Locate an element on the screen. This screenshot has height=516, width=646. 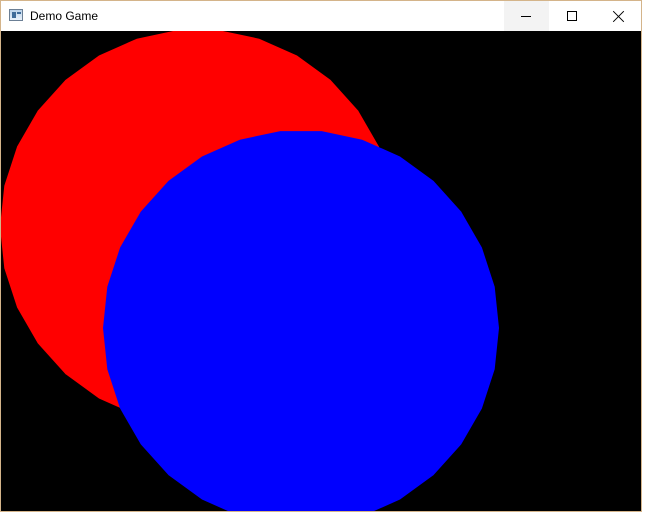
maximize-button is located at coordinates (571, 16).